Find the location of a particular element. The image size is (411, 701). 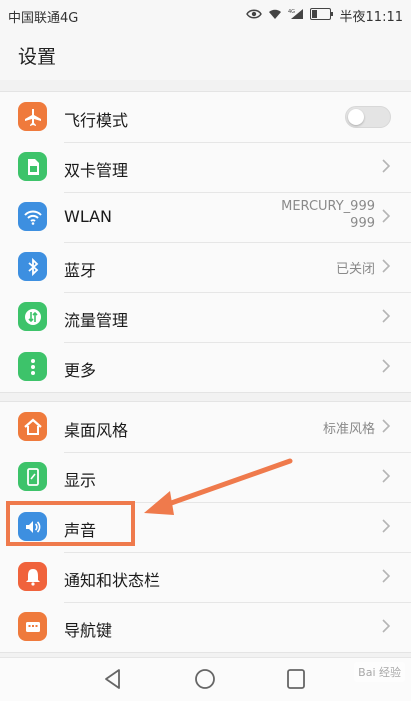

recents-icon is located at coordinates (296, 679).